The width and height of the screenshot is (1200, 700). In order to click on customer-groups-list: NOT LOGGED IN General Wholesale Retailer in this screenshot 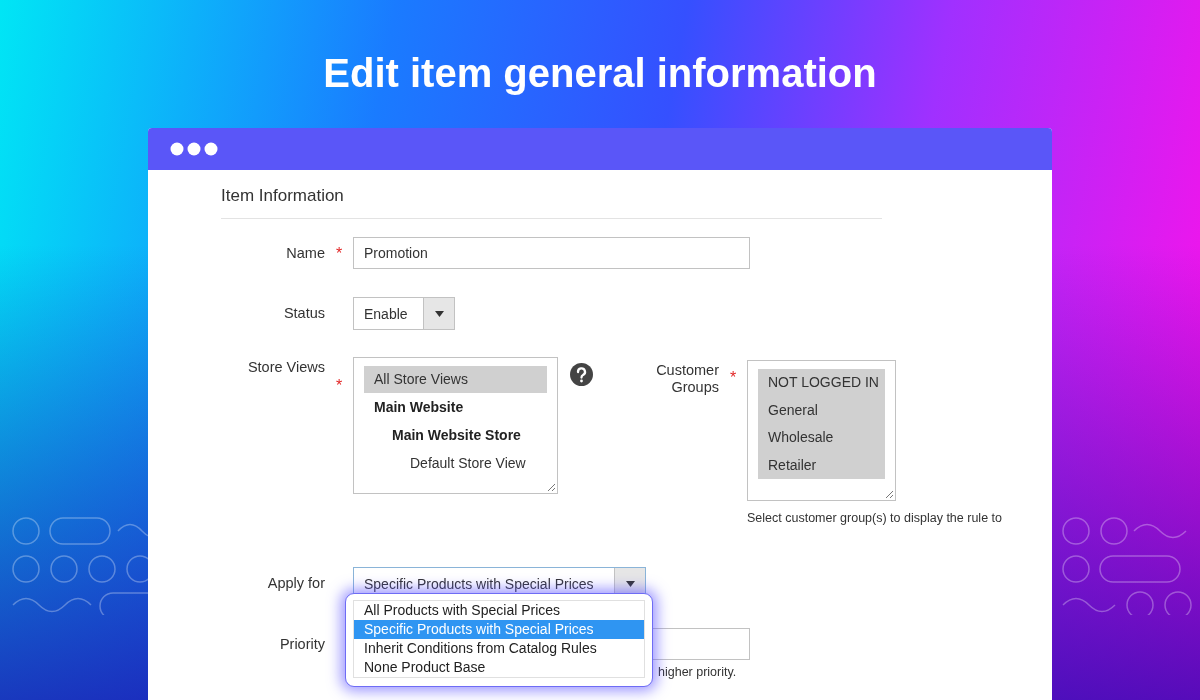, I will do `click(821, 430)`.